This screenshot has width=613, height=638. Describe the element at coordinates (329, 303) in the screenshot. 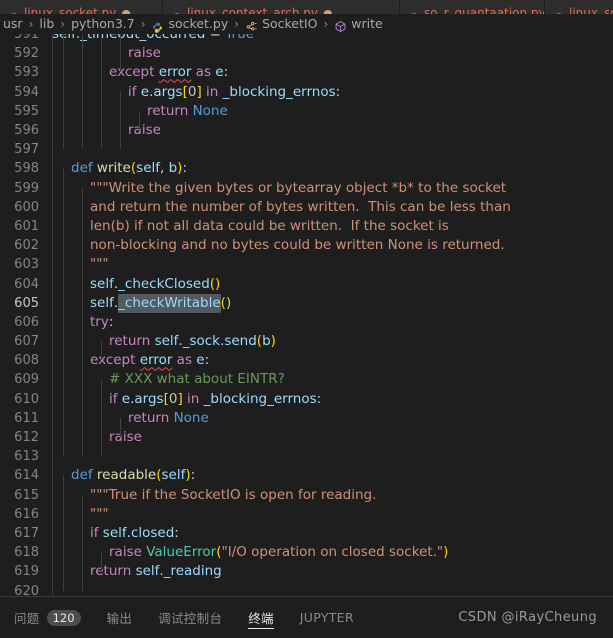

I see `code-line-text: self. _checkWritable()` at that location.